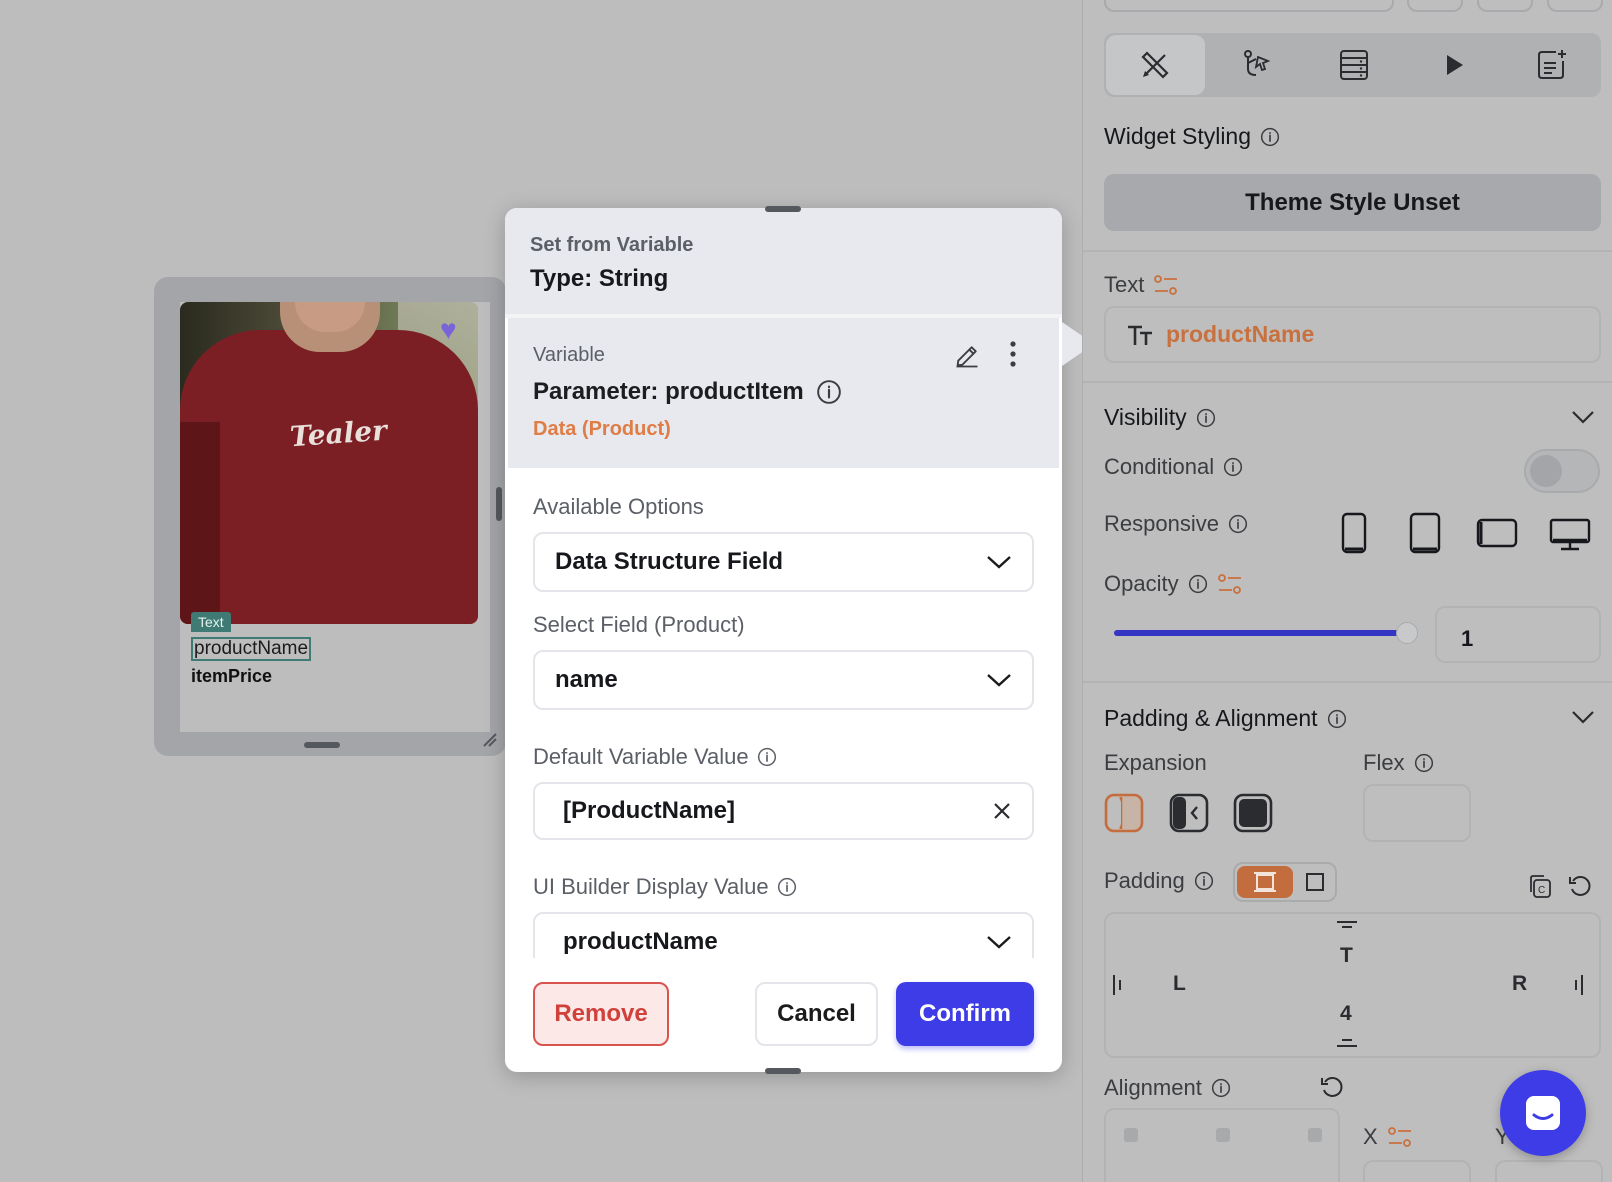 The height and width of the screenshot is (1182, 1612). What do you see at coordinates (1253, 813) in the screenshot?
I see `expansion-expanded-icon` at bounding box center [1253, 813].